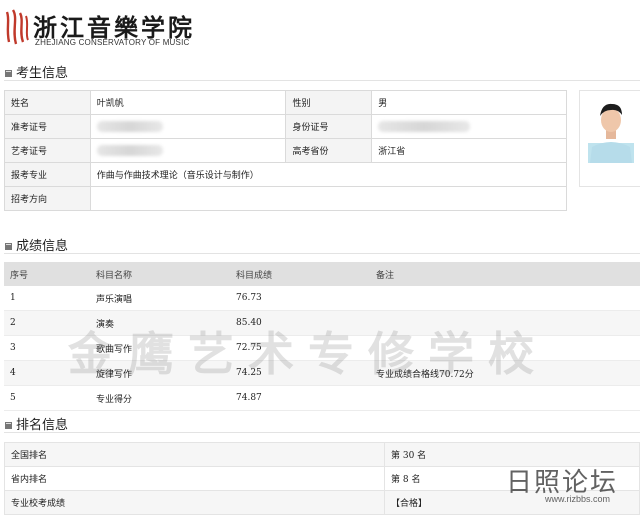 This screenshot has height=520, width=640. Describe the element at coordinates (308, 354) in the screenshot. I see `watermark: 金鹰艺术专修学校` at that location.